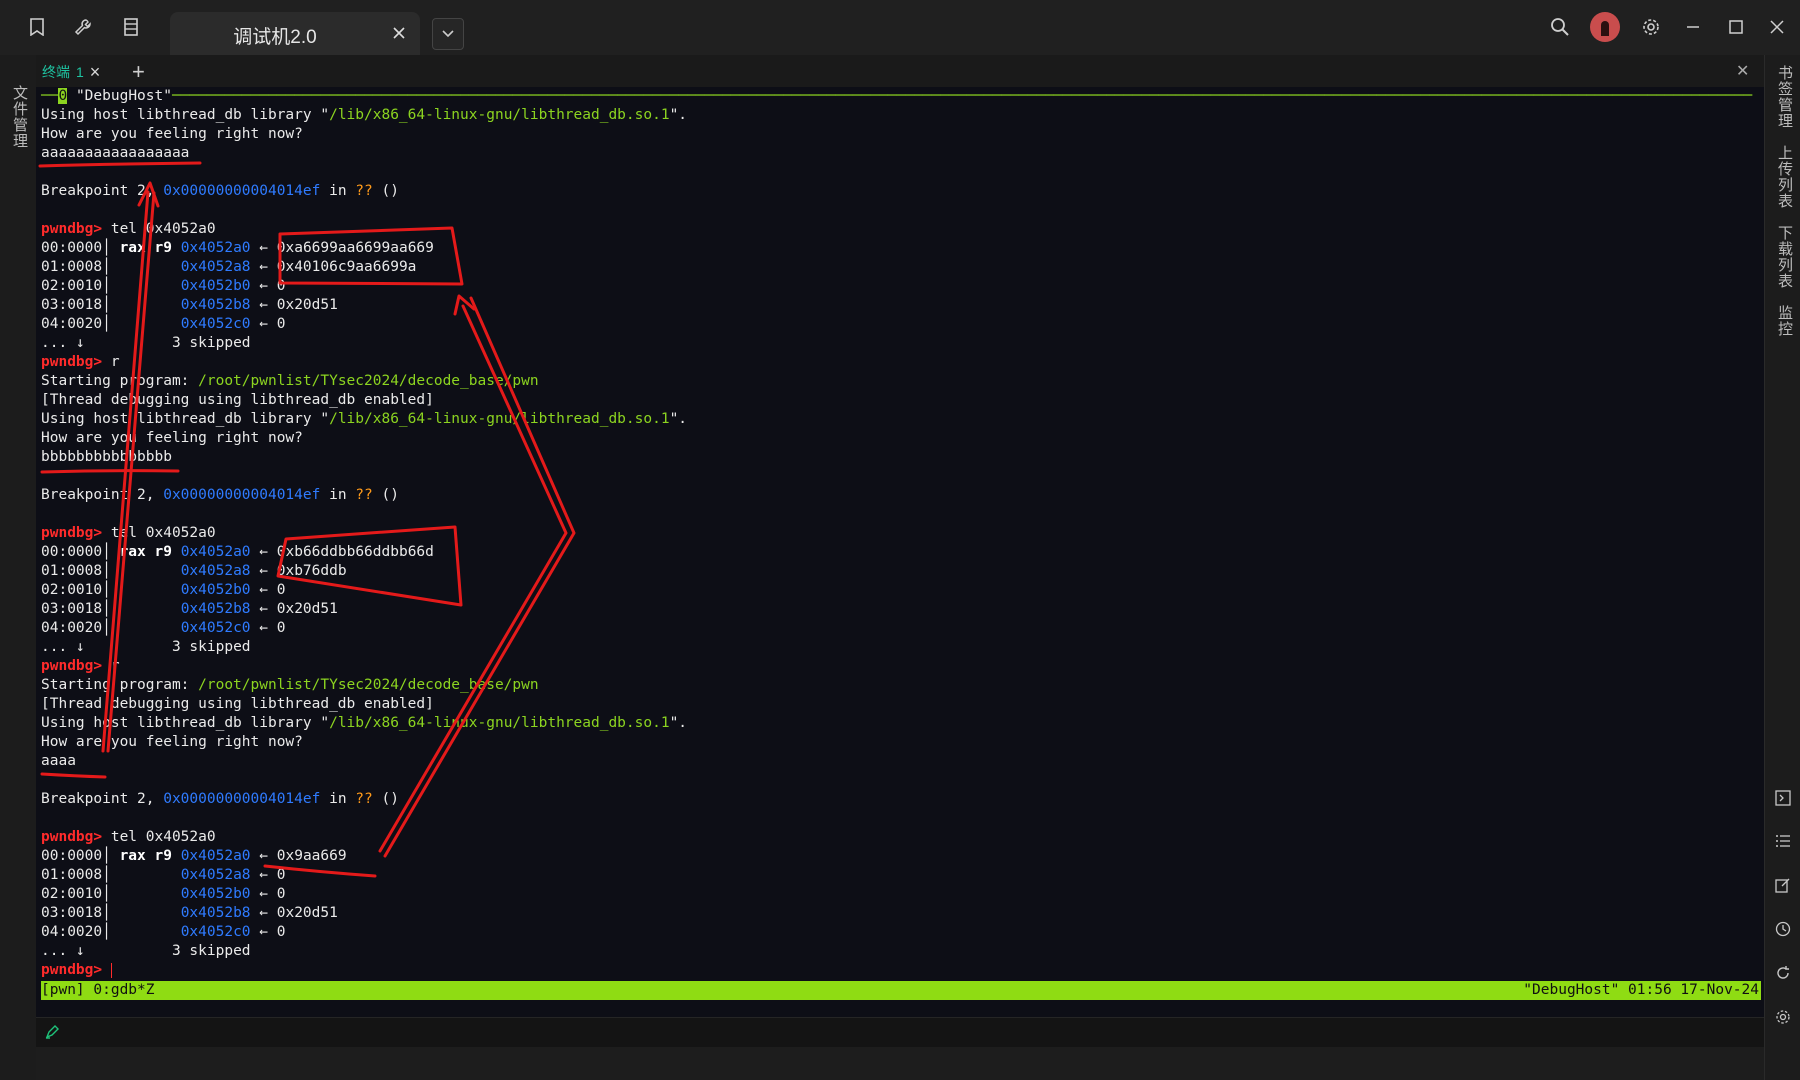 This screenshot has height=1080, width=1800. What do you see at coordinates (194, 856) in the screenshot?
I see `terminal-line: 00:0000│ rax r9 0x4052a0 ← 0x9aa669` at bounding box center [194, 856].